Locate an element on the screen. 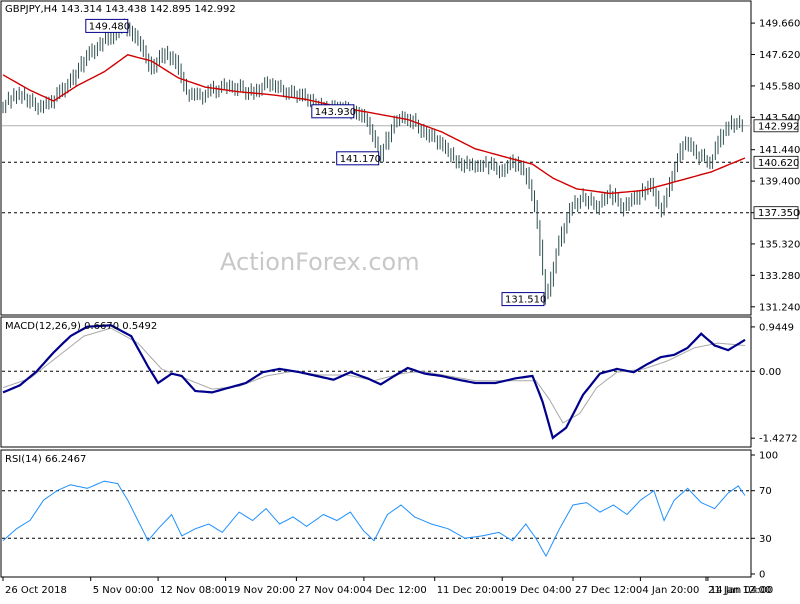 This screenshot has height=604, width=800. x-tick-label: 11 Dec 20:00 is located at coordinates (470, 590).